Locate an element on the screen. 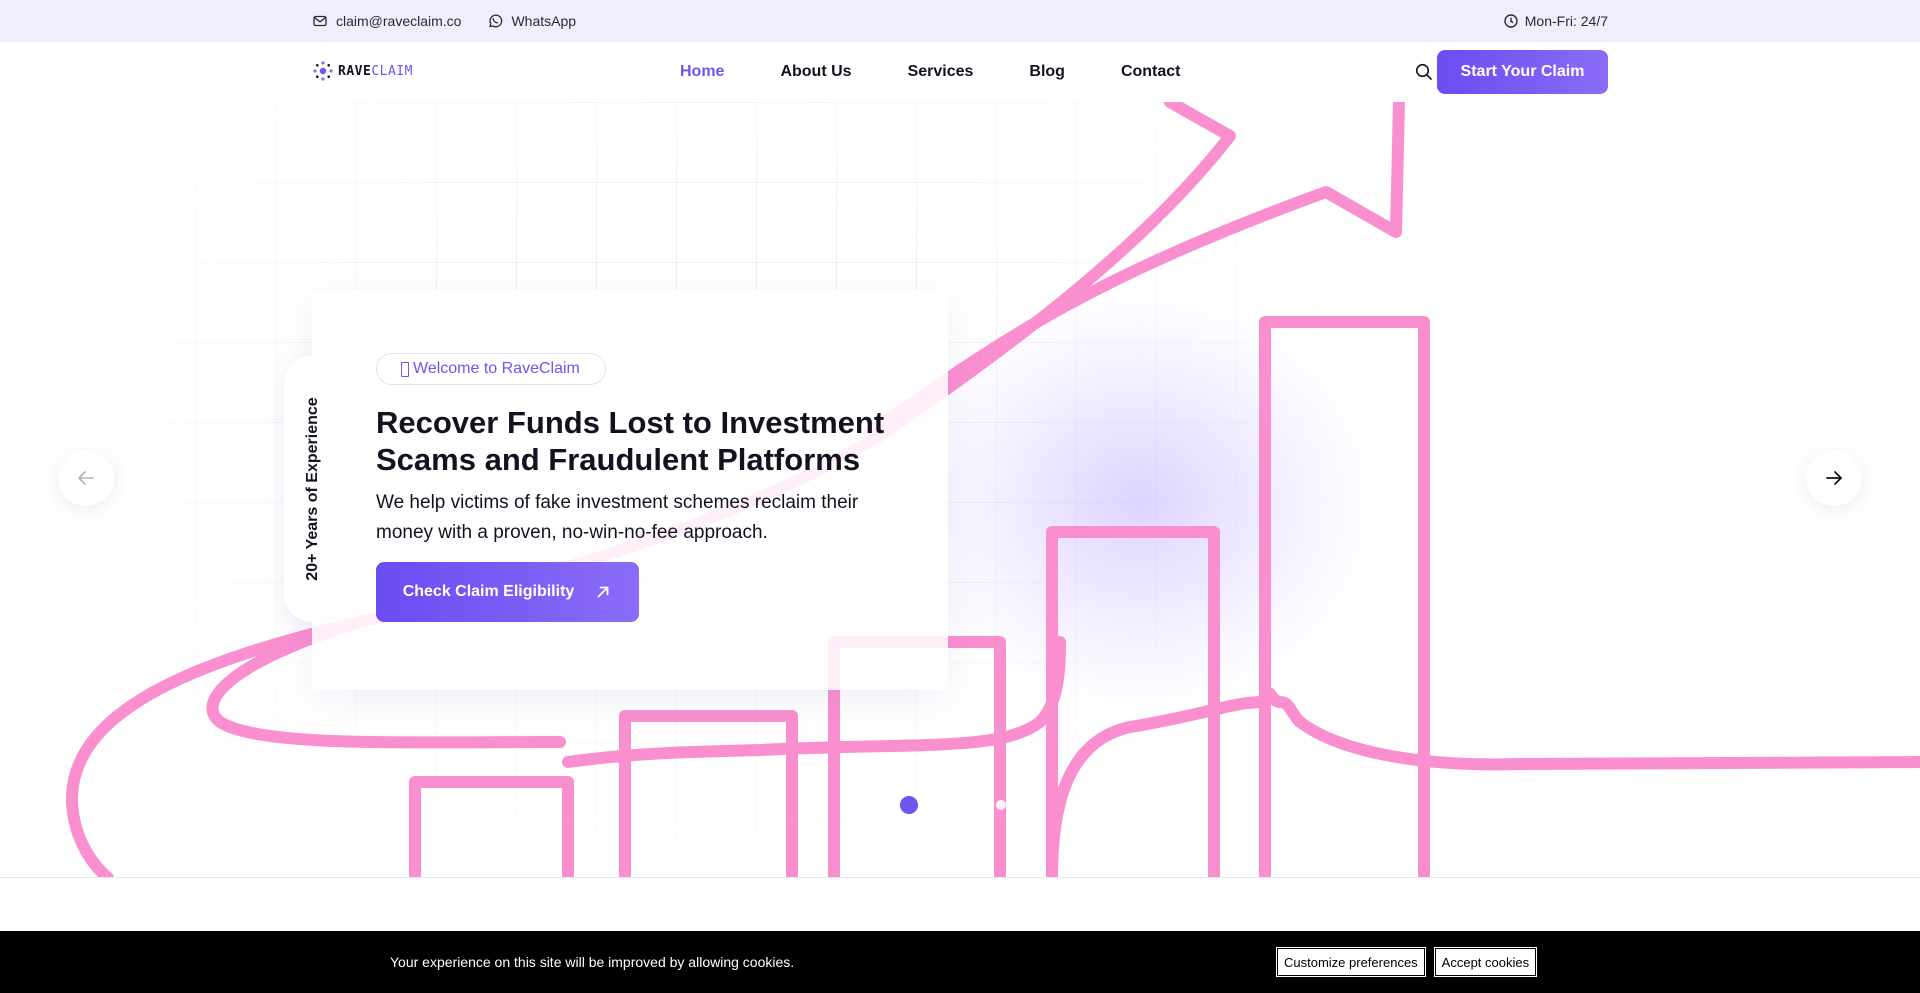 The width and height of the screenshot is (1920, 993). arrow-up-right-icon is located at coordinates (603, 592).